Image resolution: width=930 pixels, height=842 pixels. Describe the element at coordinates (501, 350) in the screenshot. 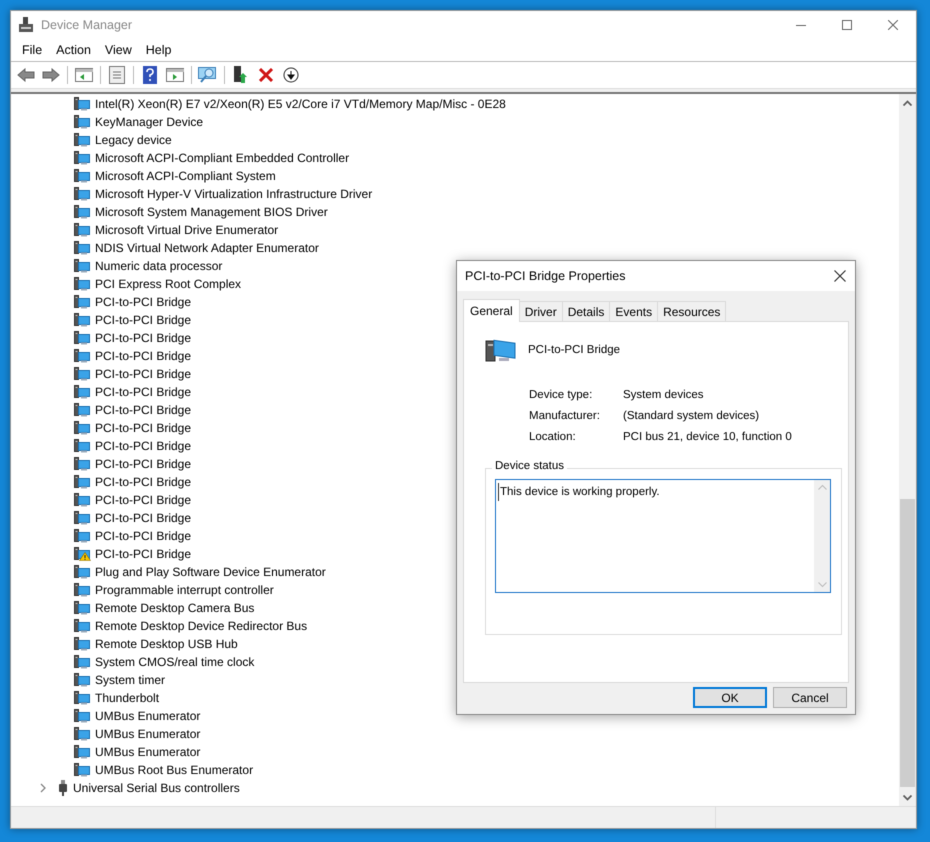

I see `device-icon` at that location.